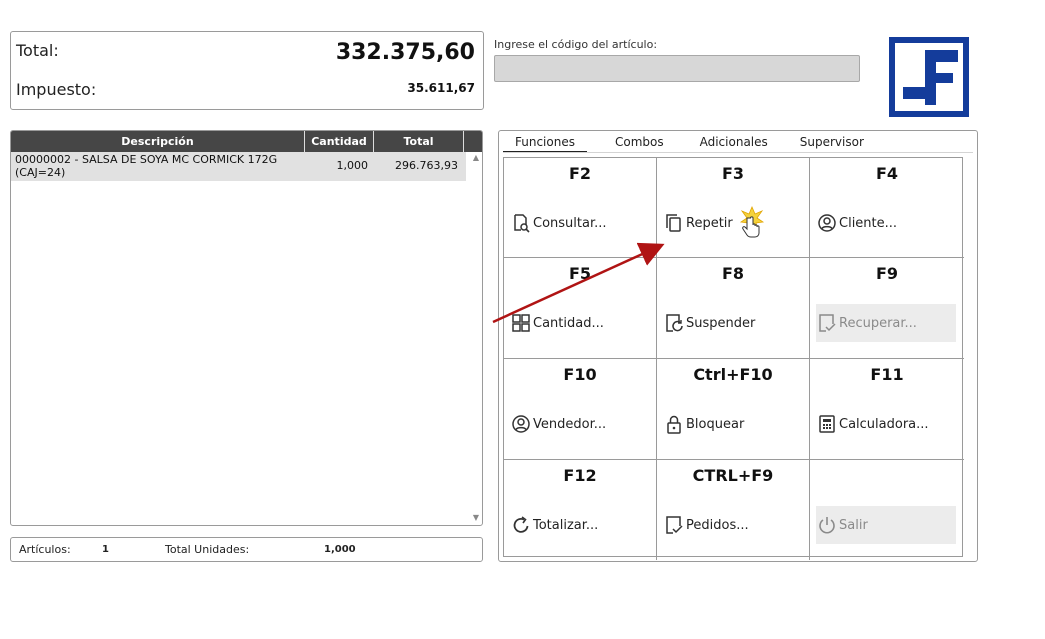 Image resolution: width=1045 pixels, height=639 pixels. What do you see at coordinates (733, 273) in the screenshot?
I see `function-key-label: F8` at bounding box center [733, 273].